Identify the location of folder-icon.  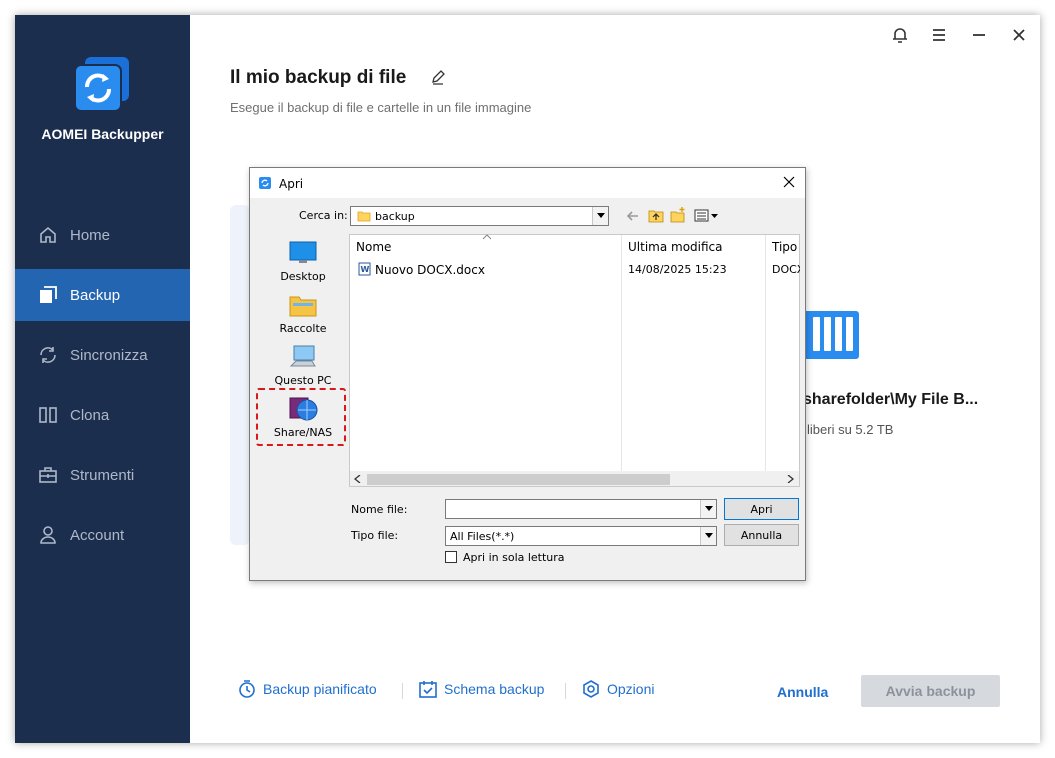
(364, 216).